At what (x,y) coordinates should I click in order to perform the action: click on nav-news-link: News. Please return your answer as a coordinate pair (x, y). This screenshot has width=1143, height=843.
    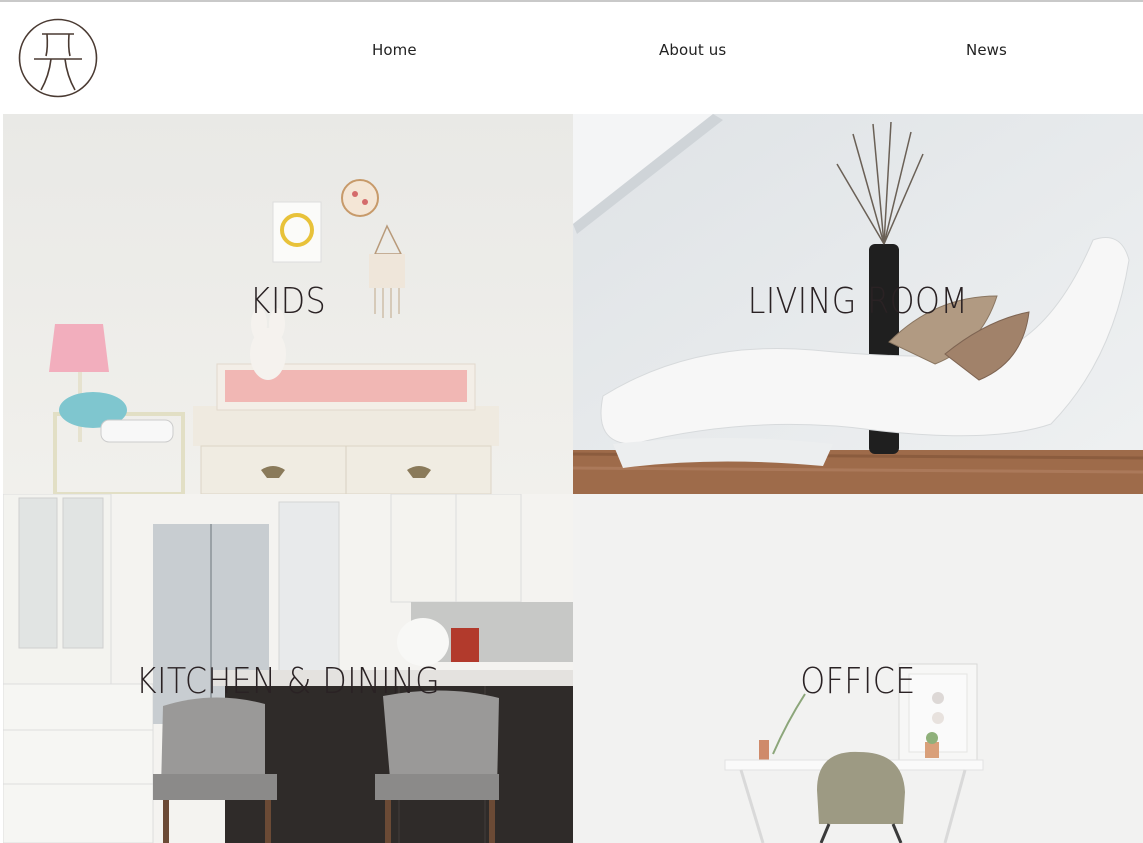
    Looking at the image, I should click on (986, 50).